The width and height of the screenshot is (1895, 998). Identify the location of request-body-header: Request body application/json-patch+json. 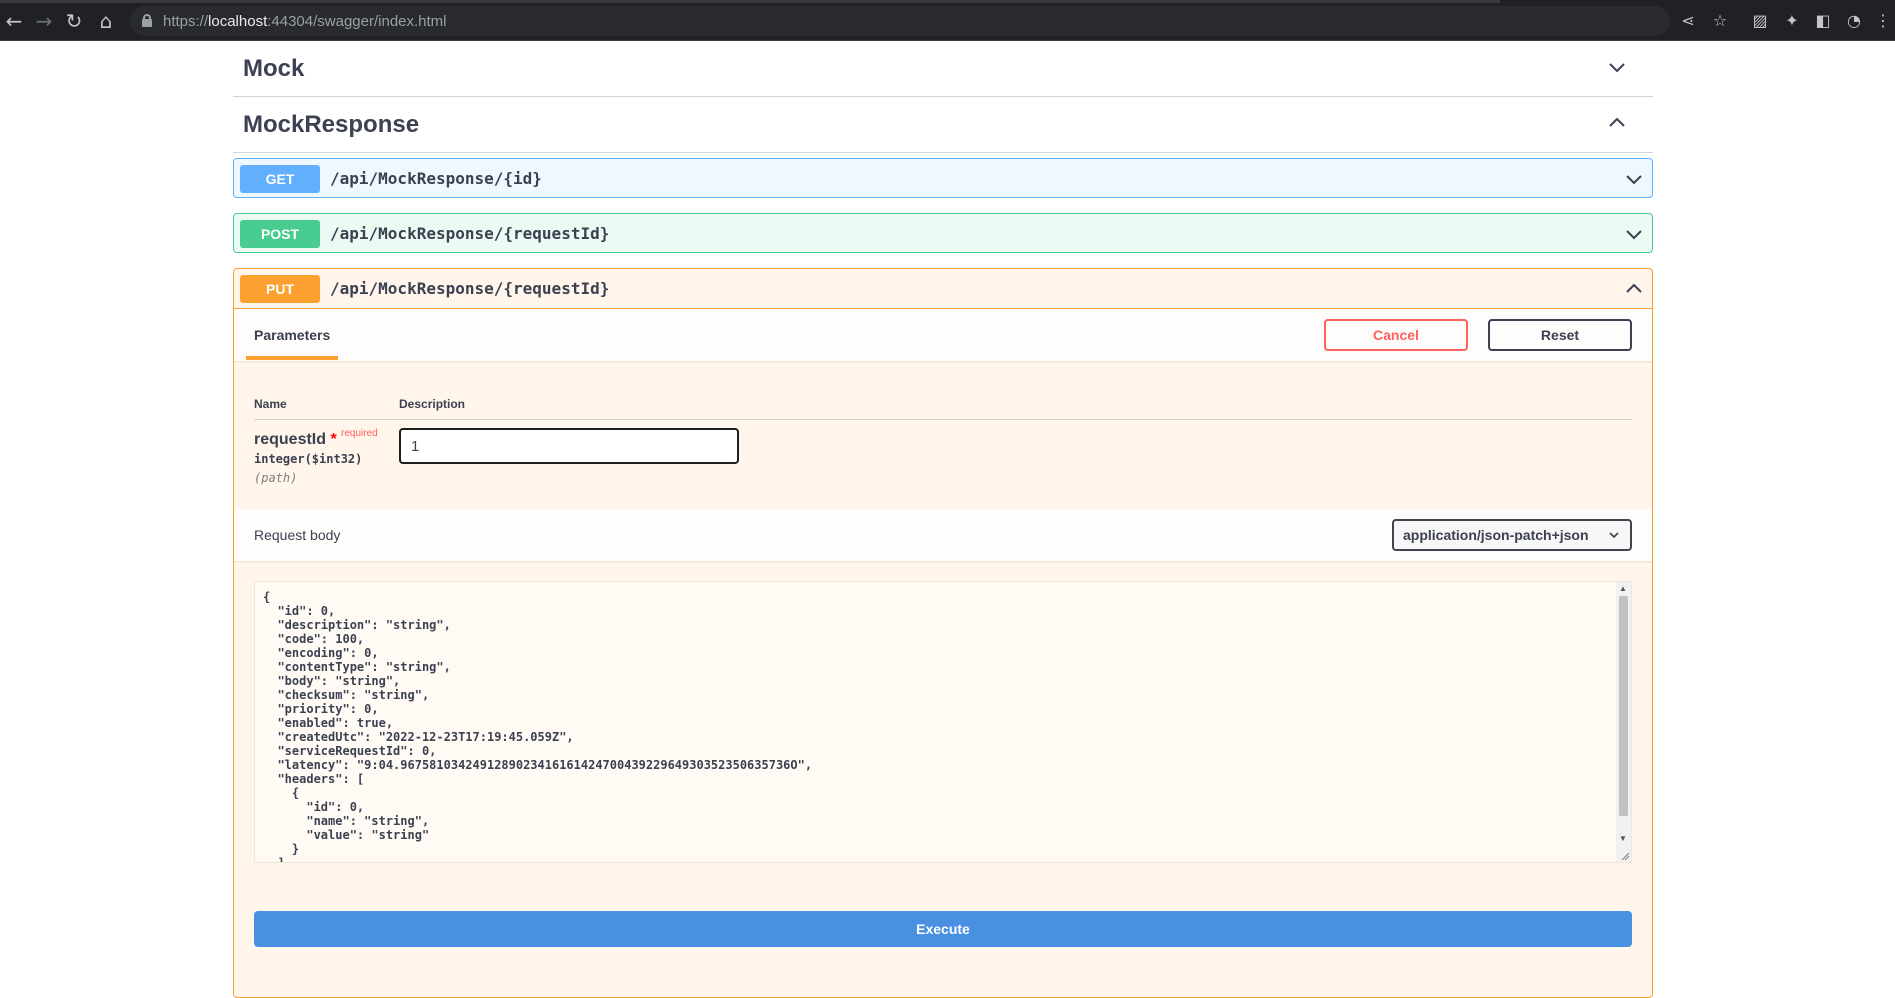
(943, 535).